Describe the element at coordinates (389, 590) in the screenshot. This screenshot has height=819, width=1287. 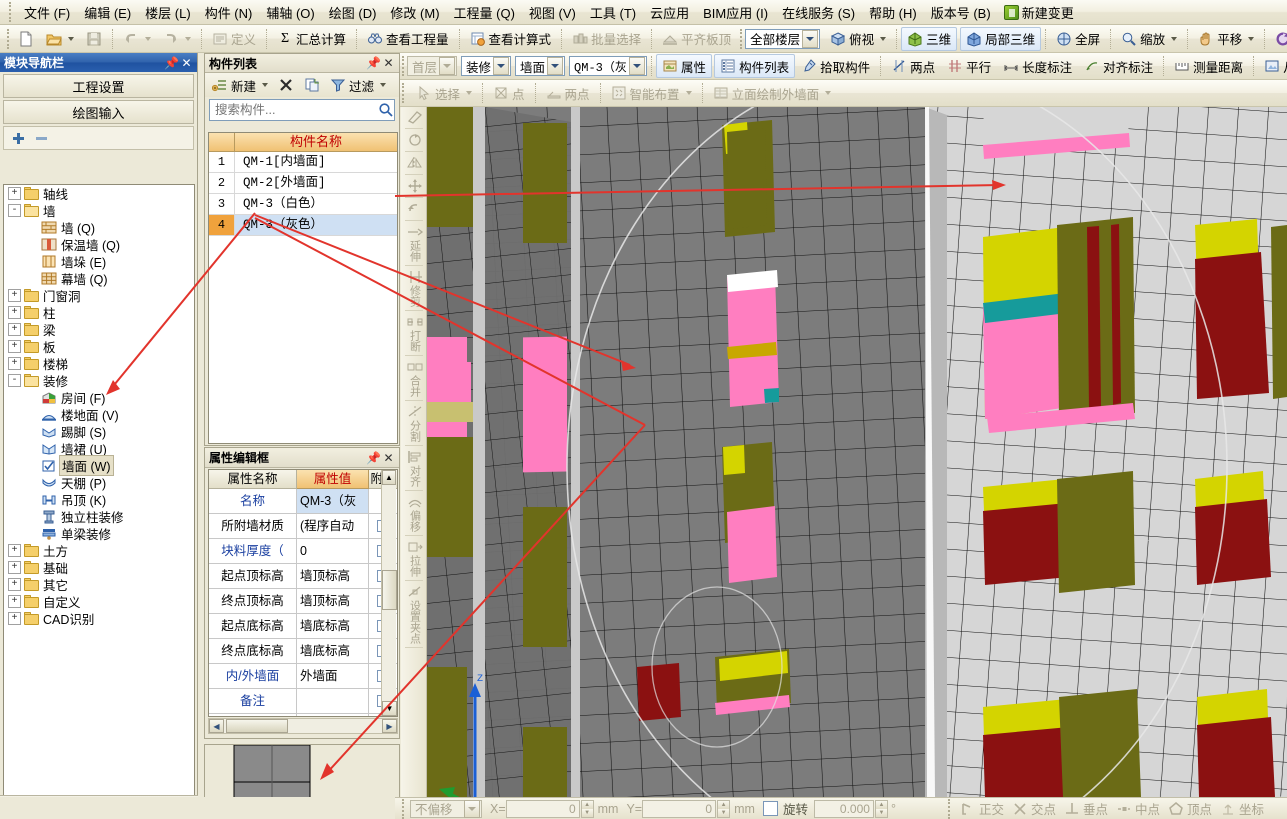
I see `scroll-thumb` at that location.